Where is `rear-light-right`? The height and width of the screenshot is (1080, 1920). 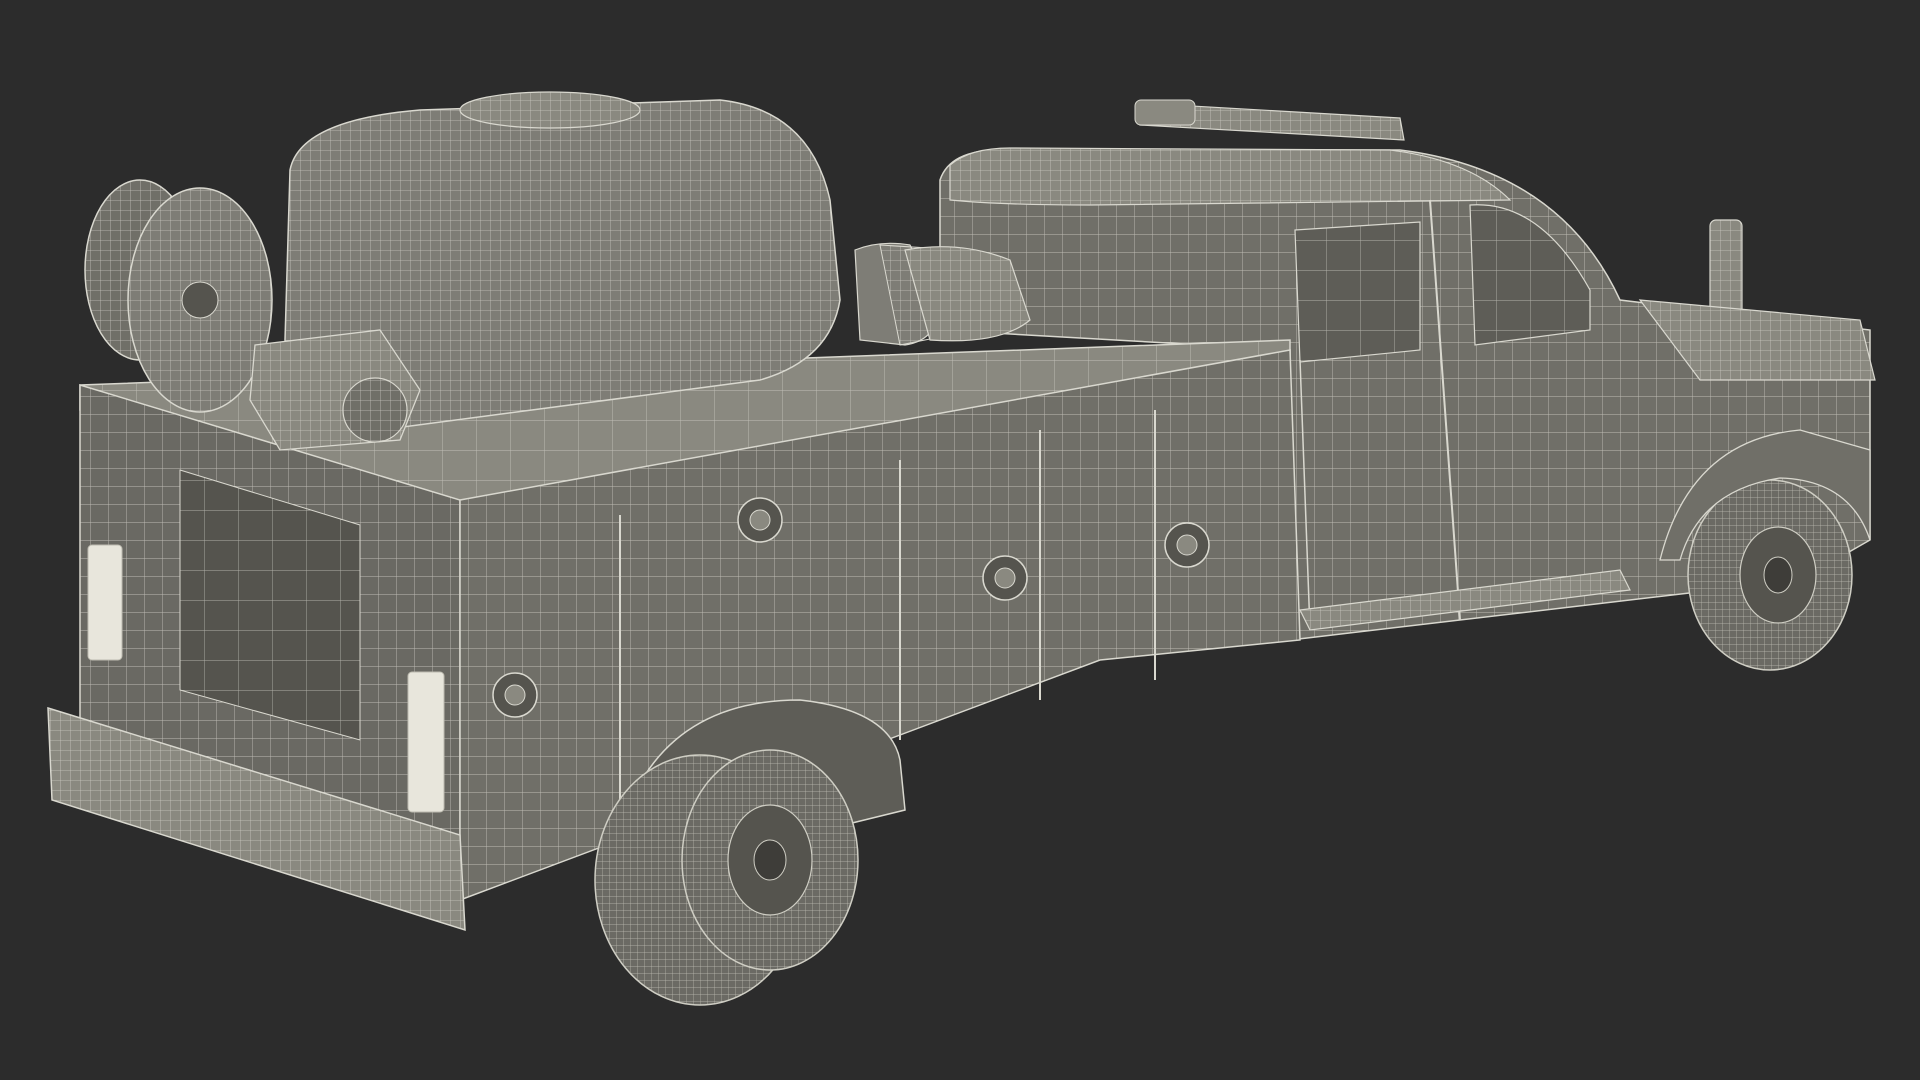 rear-light-right is located at coordinates (426, 742).